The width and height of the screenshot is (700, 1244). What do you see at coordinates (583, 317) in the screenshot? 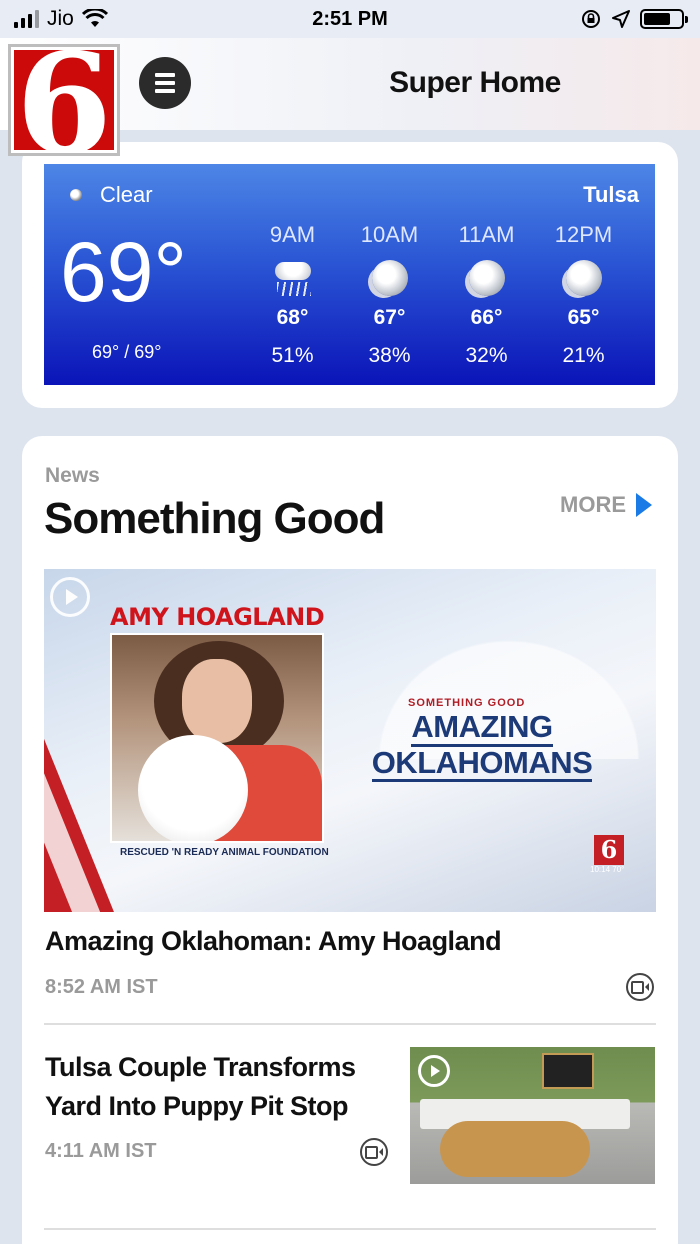
I see `forecast-temp: 65°` at bounding box center [583, 317].